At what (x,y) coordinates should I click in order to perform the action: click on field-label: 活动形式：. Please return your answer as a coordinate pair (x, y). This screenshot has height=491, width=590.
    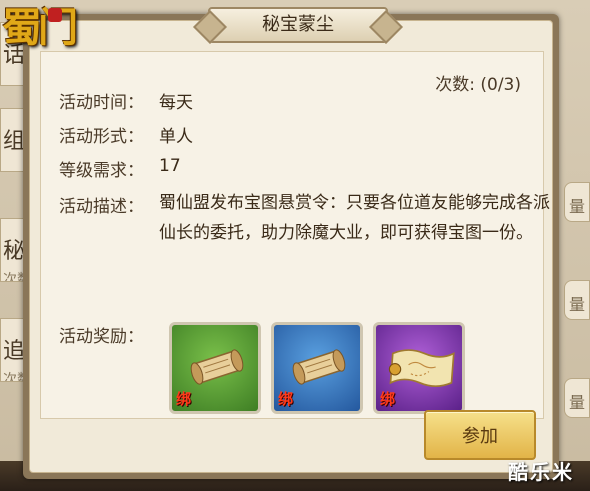
    Looking at the image, I should click on (101, 137).